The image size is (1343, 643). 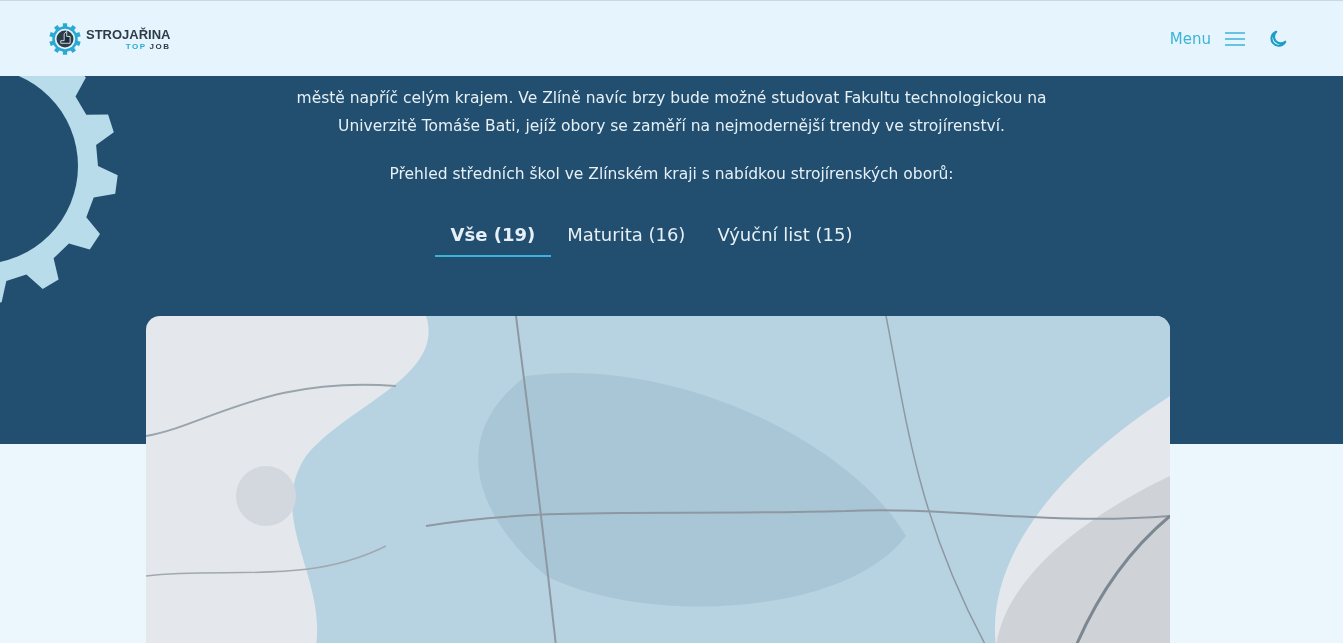 I want to click on dark-mode-button, so click(x=1278, y=38).